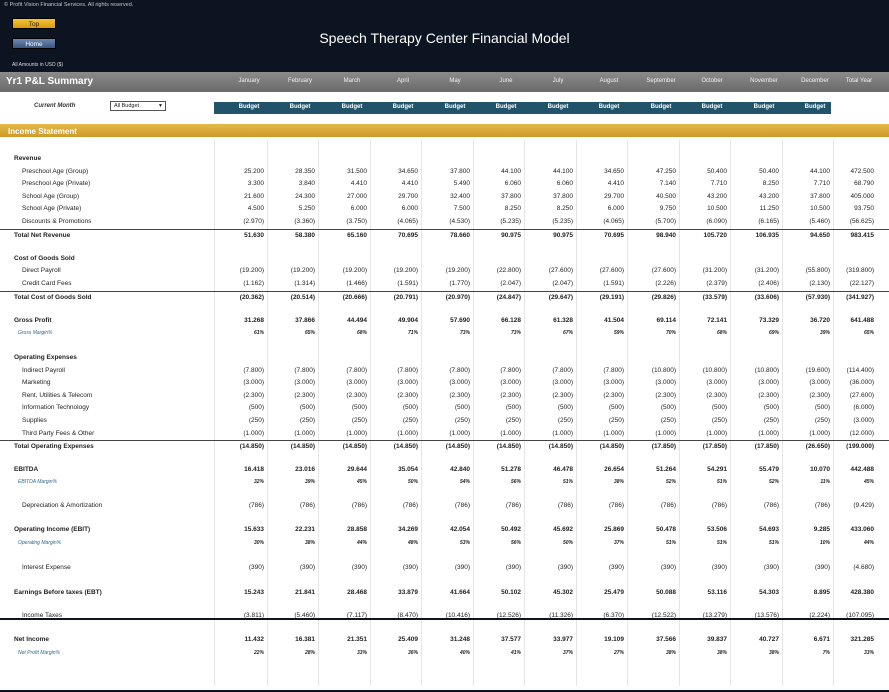 The width and height of the screenshot is (889, 692). I want to click on table-cell: (3.000), so click(819, 382).